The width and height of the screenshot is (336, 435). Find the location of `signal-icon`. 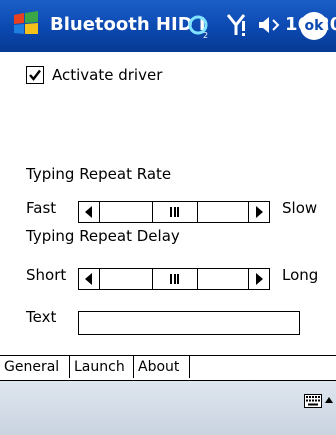

signal-icon is located at coordinates (237, 25).